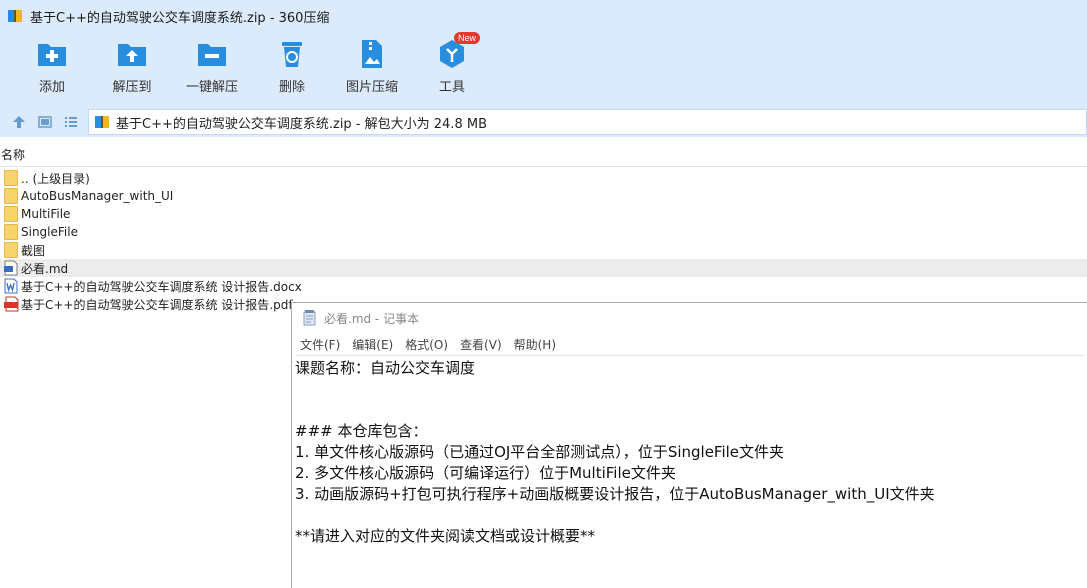 The image size is (1087, 588). I want to click on menu-edit: 编辑(E), so click(372, 344).